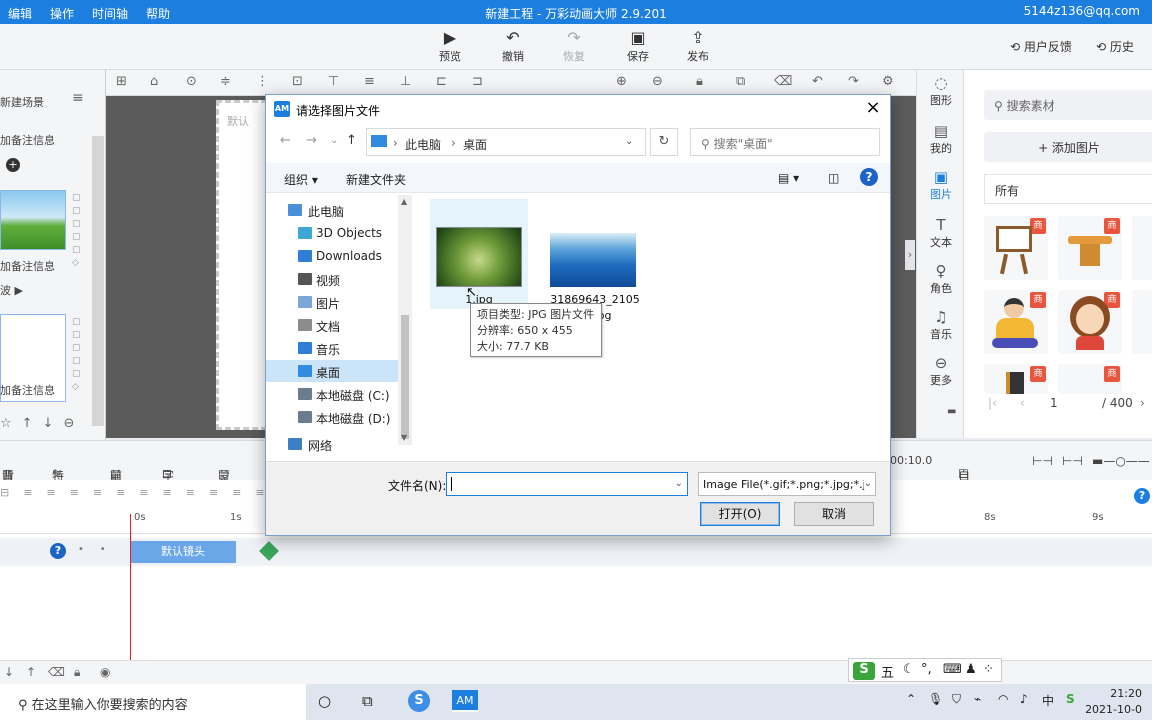 The height and width of the screenshot is (720, 1152). I want to click on scene-note-1: 加备注信息, so click(27, 140).